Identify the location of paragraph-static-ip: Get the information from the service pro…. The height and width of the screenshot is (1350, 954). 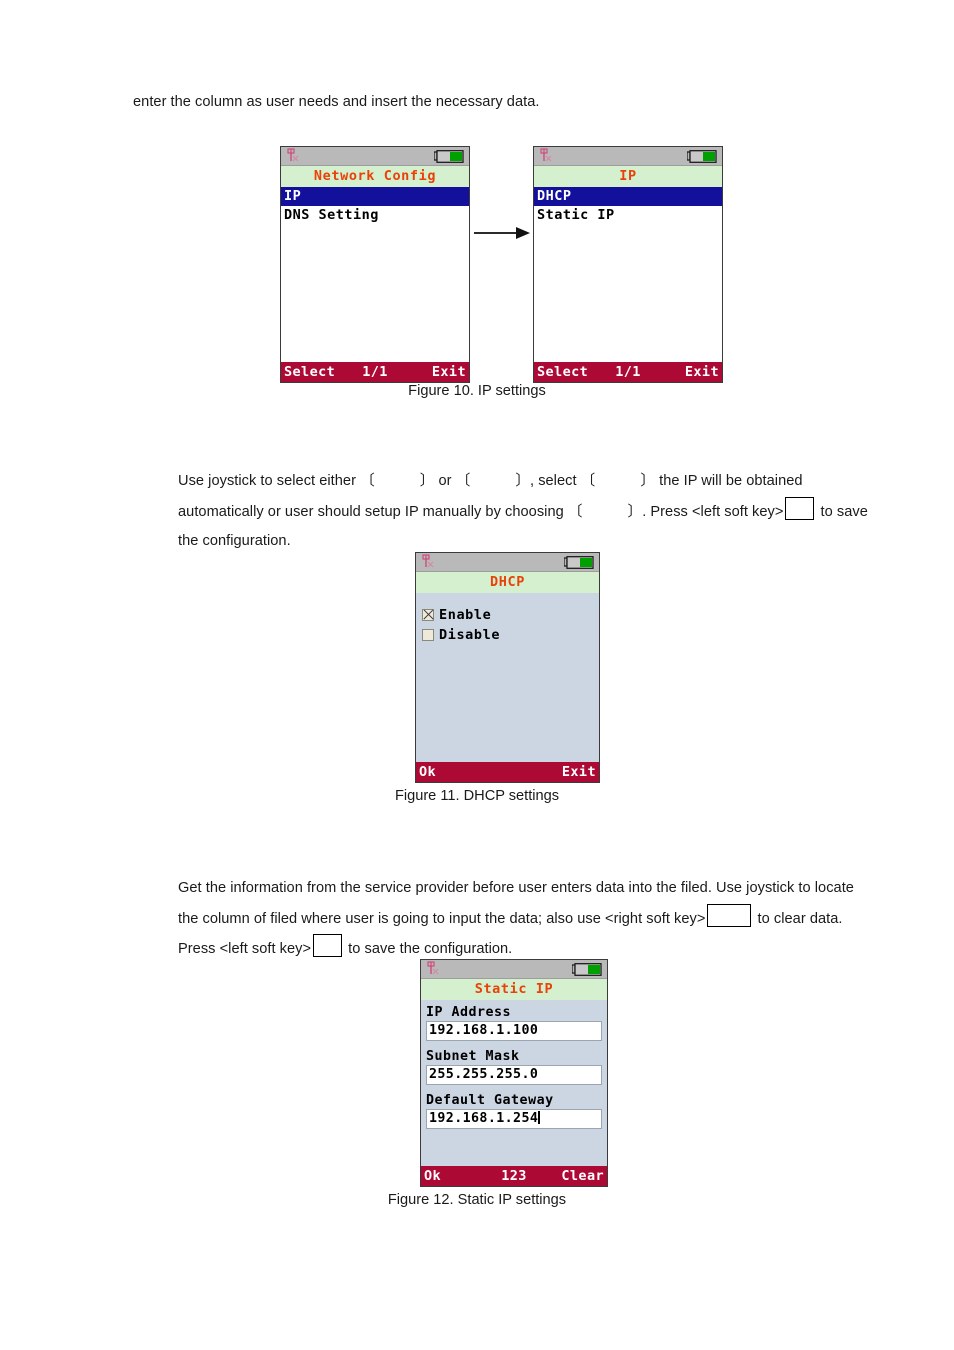
(523, 919).